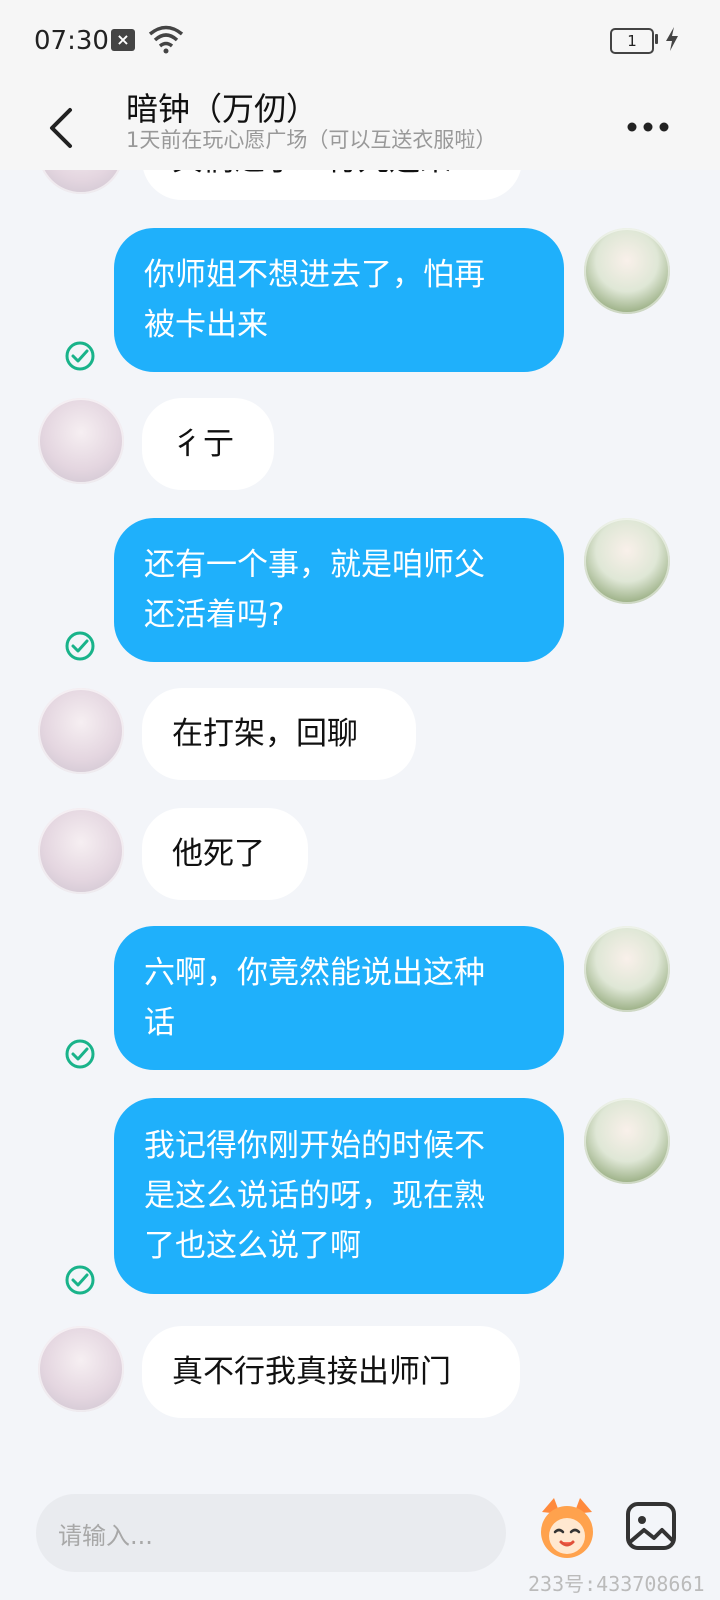  What do you see at coordinates (339, 300) in the screenshot?
I see `outgoing-message: 你师姐不想进去了，怕再 被卡出来` at bounding box center [339, 300].